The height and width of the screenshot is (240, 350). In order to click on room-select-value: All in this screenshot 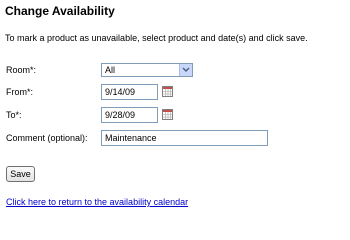, I will do `click(110, 70)`.